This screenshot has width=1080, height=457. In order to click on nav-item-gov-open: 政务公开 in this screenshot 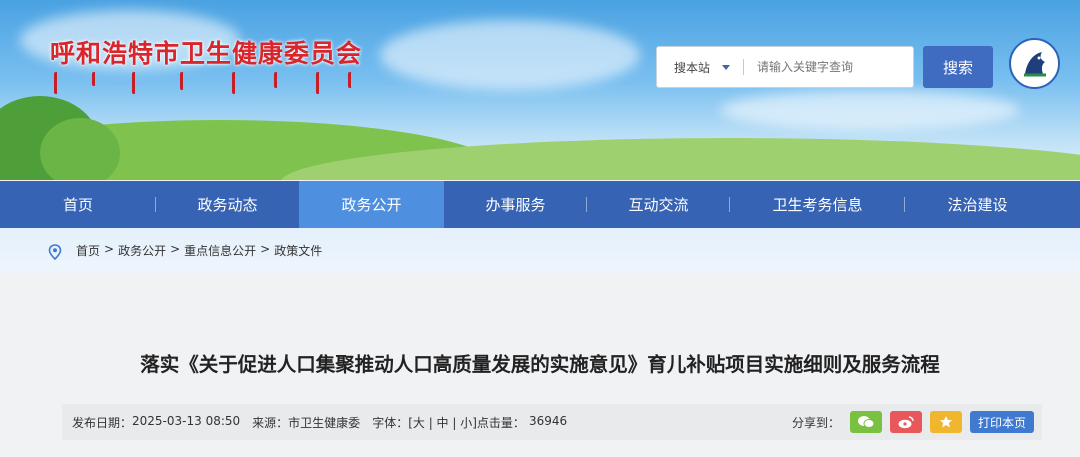, I will do `click(371, 204)`.